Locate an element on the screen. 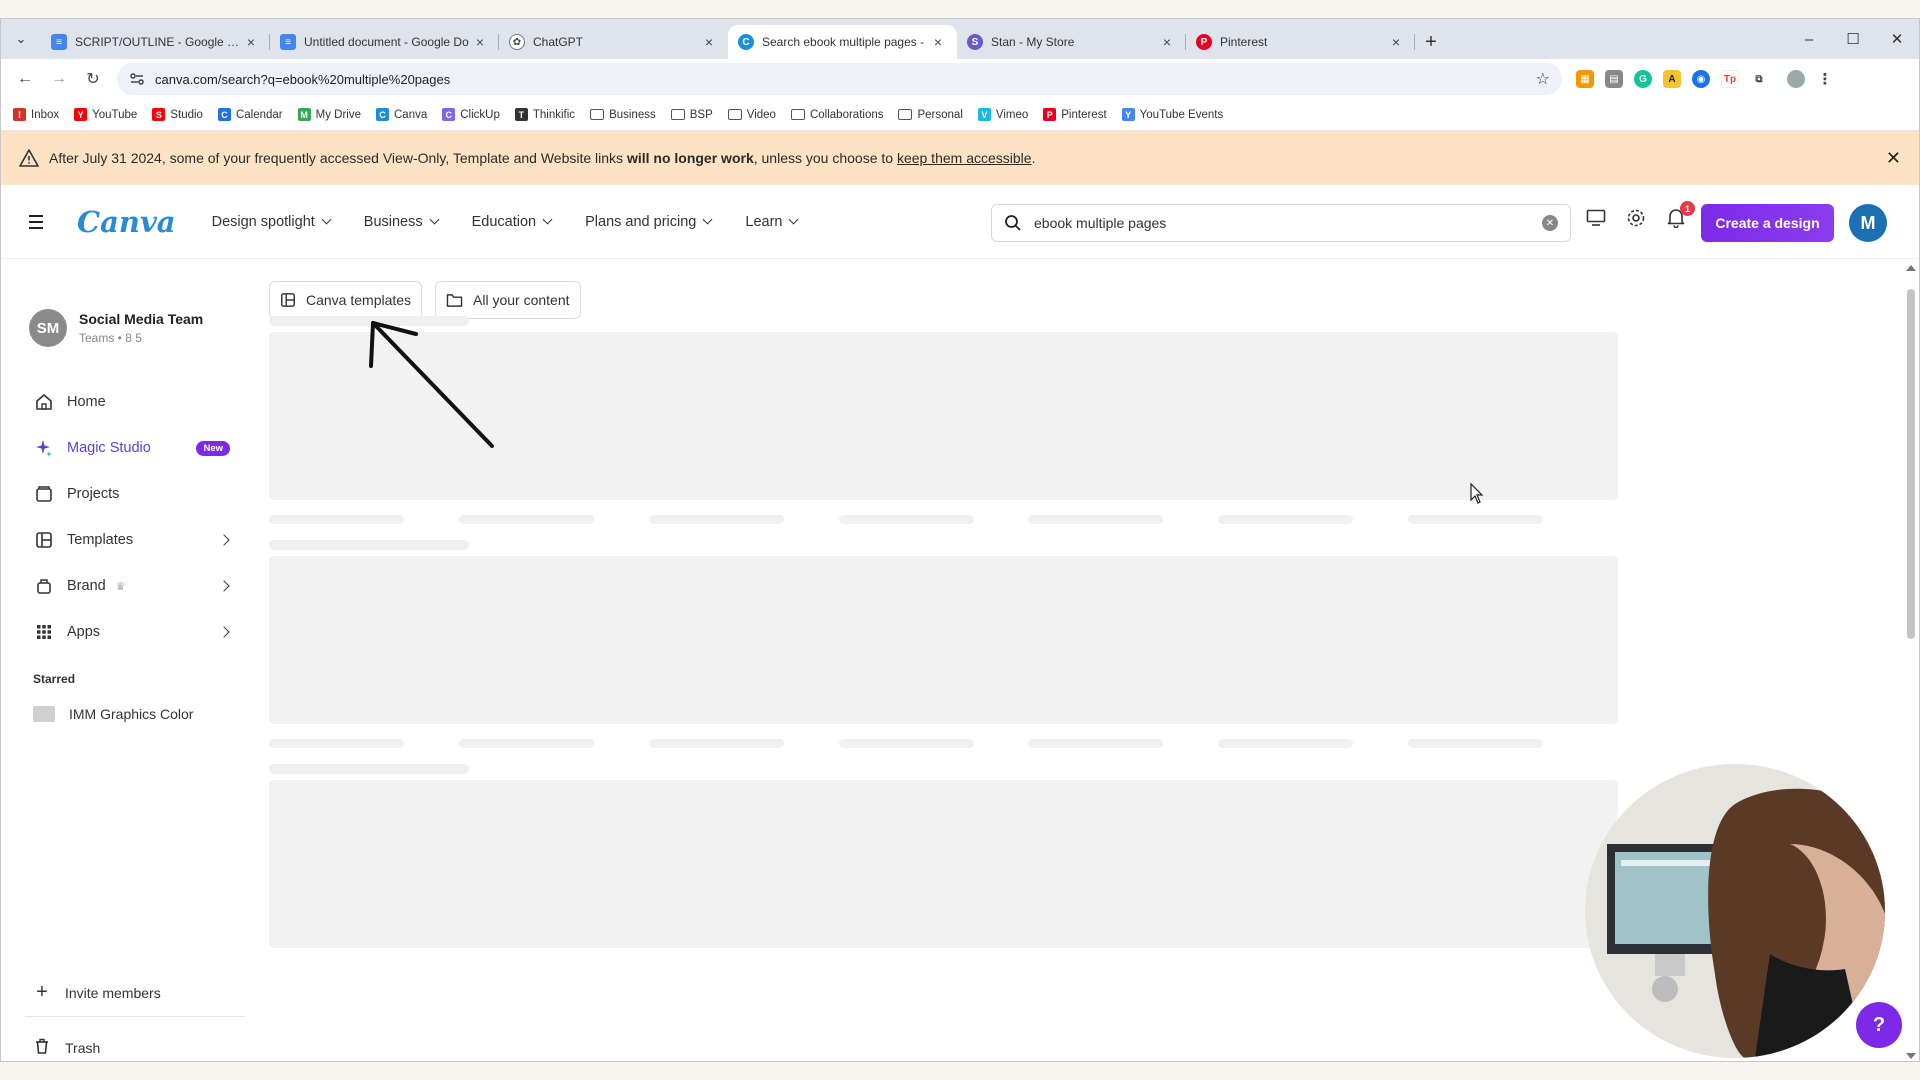 This screenshot has height=1080, width=1920. bookmark-item: P Pinterest is located at coordinates (1075, 114).